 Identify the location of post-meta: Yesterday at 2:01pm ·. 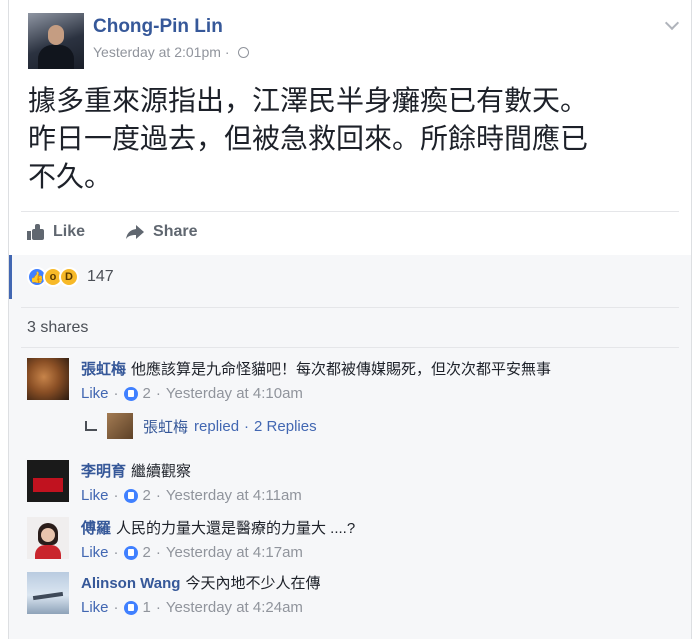
(171, 52).